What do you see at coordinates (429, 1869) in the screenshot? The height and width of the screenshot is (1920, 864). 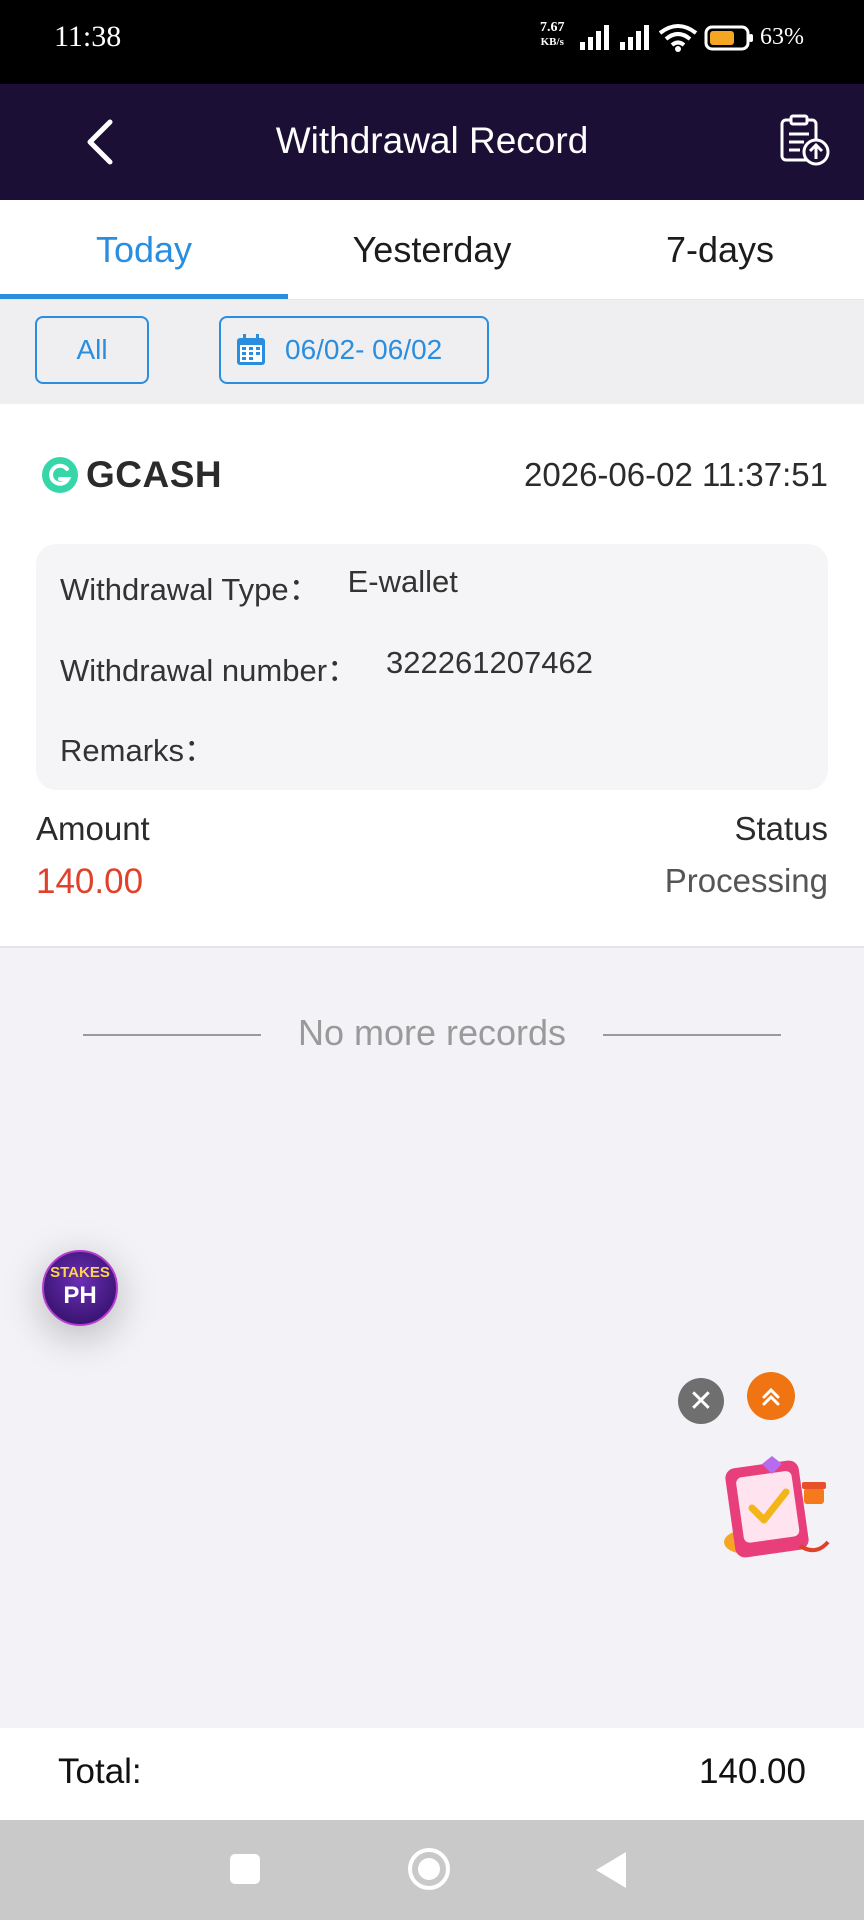 I see `home-icon` at bounding box center [429, 1869].